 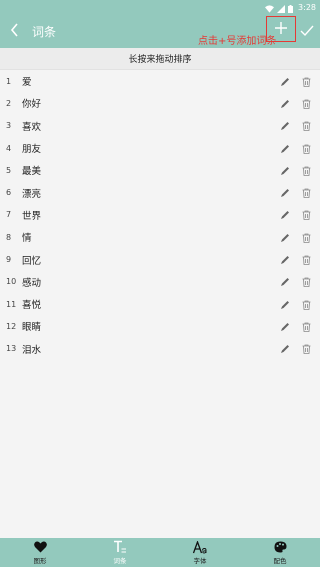 What do you see at coordinates (280, 561) in the screenshot?
I see `nav-label-color: 配色` at bounding box center [280, 561].